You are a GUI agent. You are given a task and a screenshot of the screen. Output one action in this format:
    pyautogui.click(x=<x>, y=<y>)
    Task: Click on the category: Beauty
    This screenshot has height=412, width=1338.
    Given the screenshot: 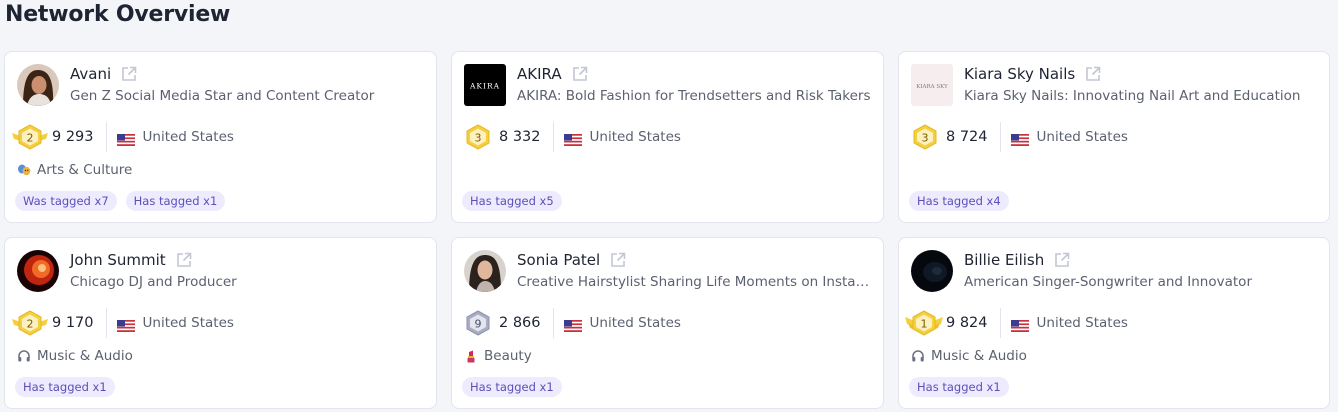 What is the action you would take?
    pyautogui.click(x=498, y=356)
    